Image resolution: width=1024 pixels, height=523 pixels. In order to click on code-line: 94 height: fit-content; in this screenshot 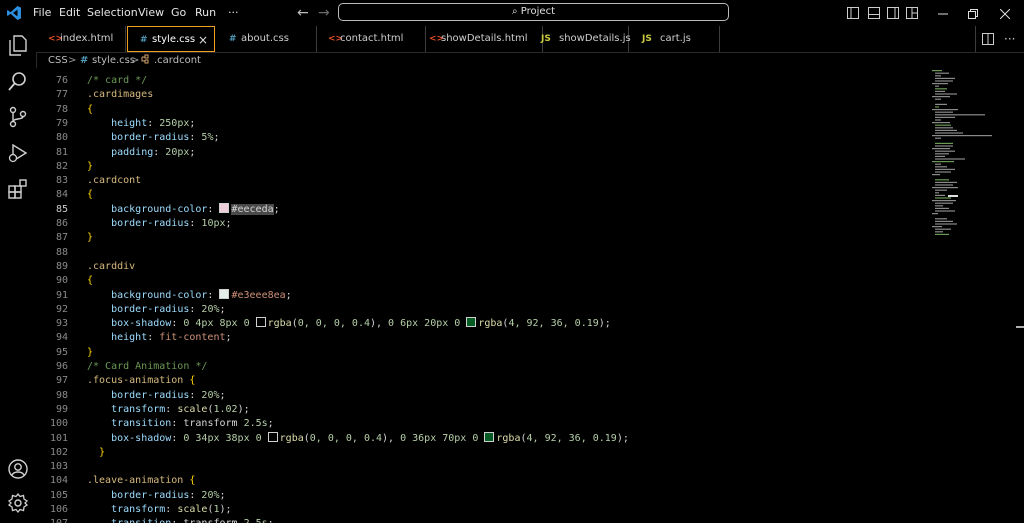, I will do `click(486, 338)`.